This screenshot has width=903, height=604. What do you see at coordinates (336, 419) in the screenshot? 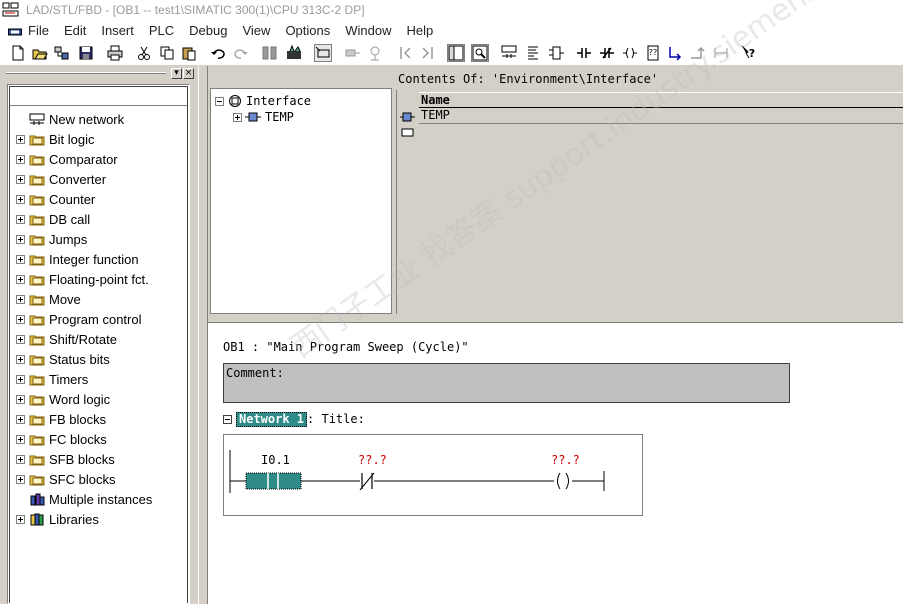
I see `network-title: : Title:` at bounding box center [336, 419].